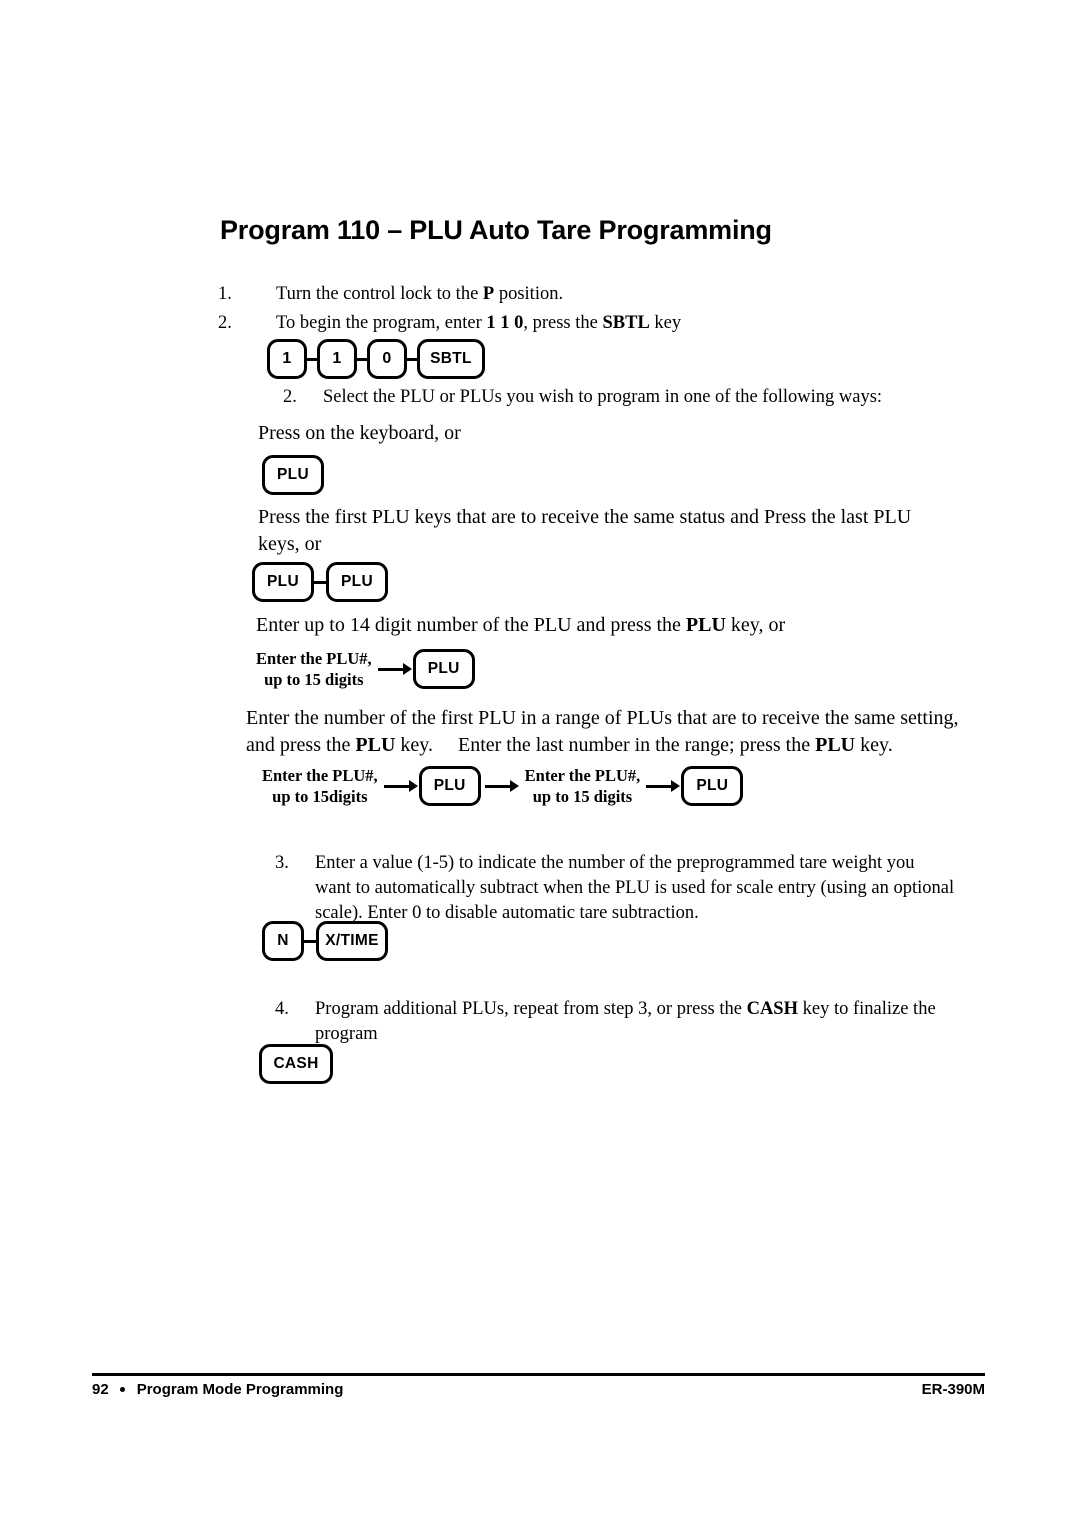 Image resolution: width=1080 pixels, height=1528 pixels. What do you see at coordinates (953, 1389) in the screenshot?
I see `footer-model: ER-390M` at bounding box center [953, 1389].